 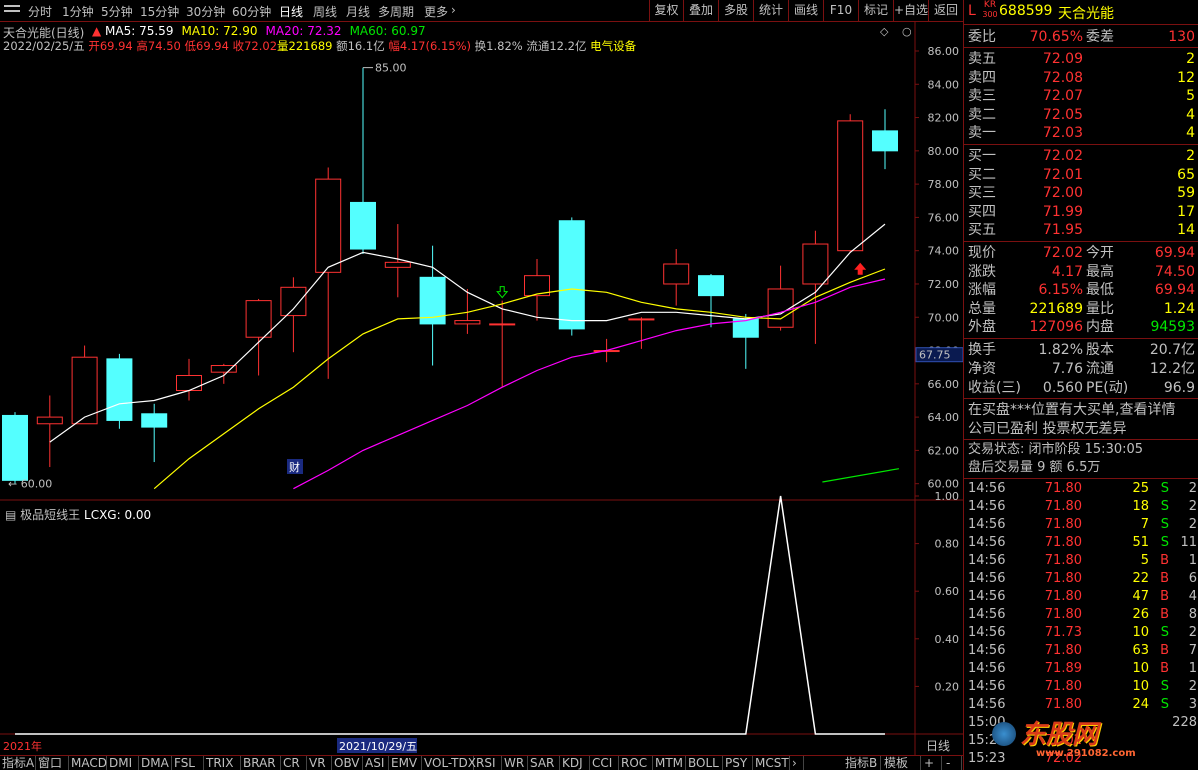 What do you see at coordinates (1063, 740) in the screenshot?
I see `tick-price: 72.02` at bounding box center [1063, 740].